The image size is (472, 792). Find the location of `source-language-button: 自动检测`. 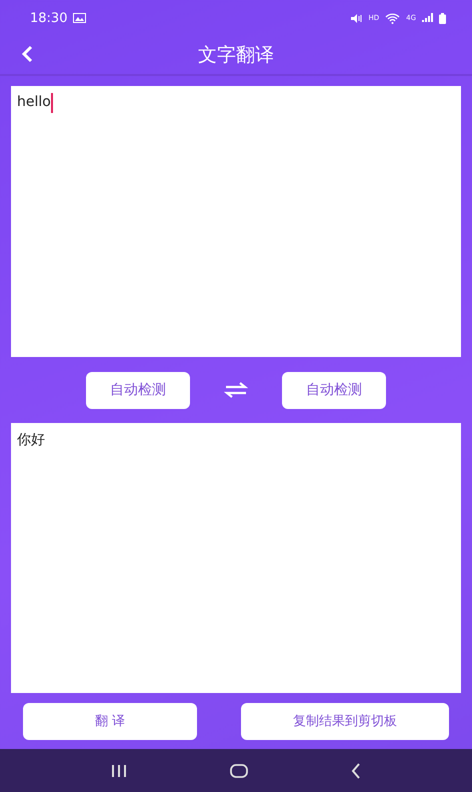

source-language-button: 自动检测 is located at coordinates (138, 390).